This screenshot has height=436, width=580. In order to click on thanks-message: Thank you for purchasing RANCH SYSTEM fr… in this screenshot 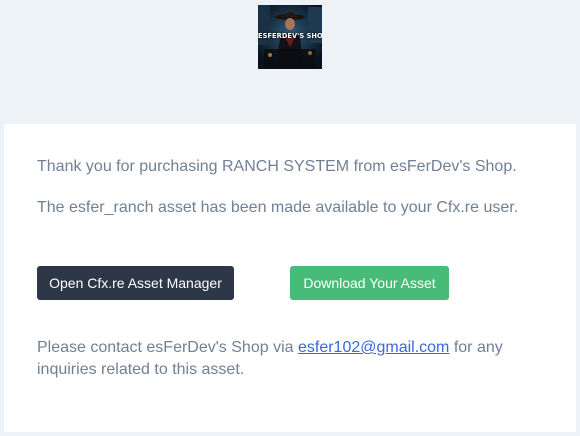, I will do `click(277, 166)`.